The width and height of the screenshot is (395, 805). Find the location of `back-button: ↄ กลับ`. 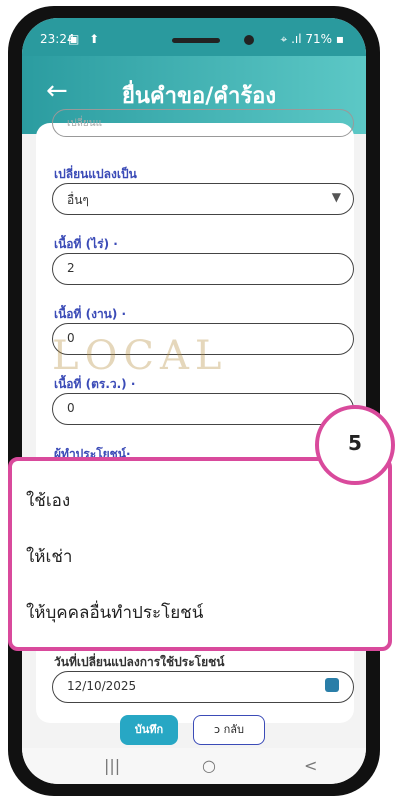

back-button: ↄ กลับ is located at coordinates (229, 730).